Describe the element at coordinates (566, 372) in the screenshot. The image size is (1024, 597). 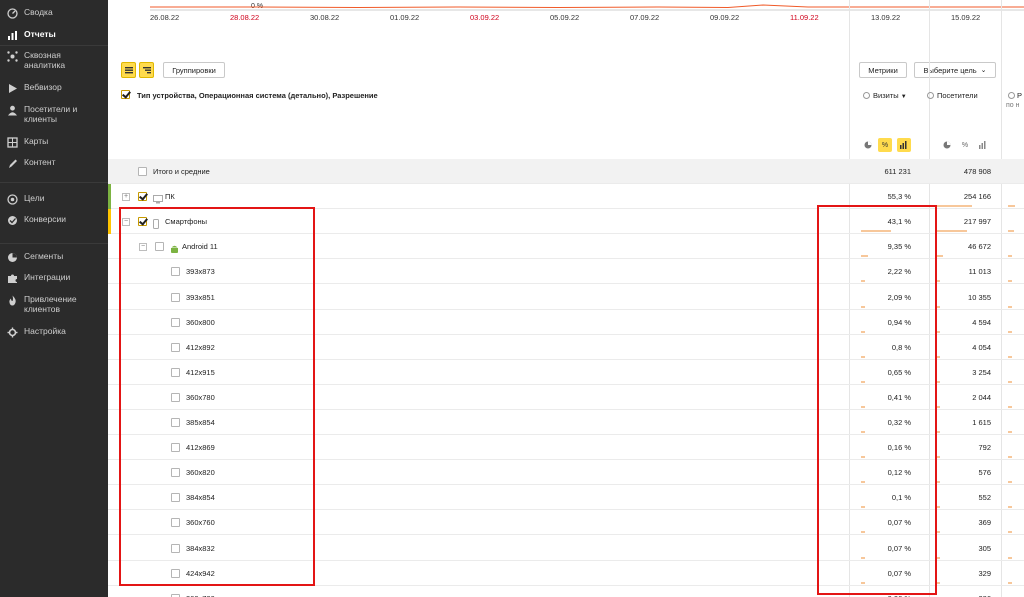
I see `table-row: 412x915 0,65 % 3 254` at that location.